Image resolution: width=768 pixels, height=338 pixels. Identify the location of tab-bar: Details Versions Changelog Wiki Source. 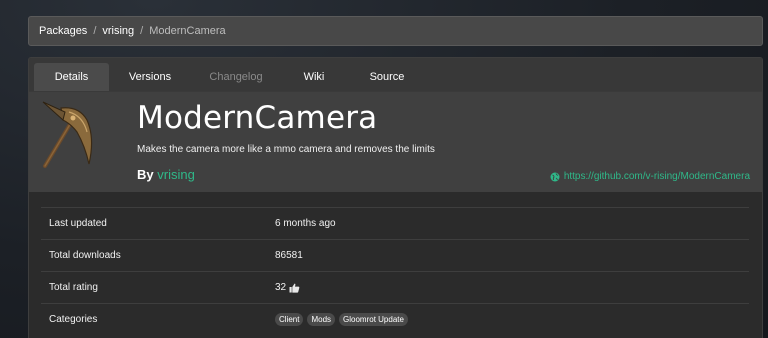
(395, 75).